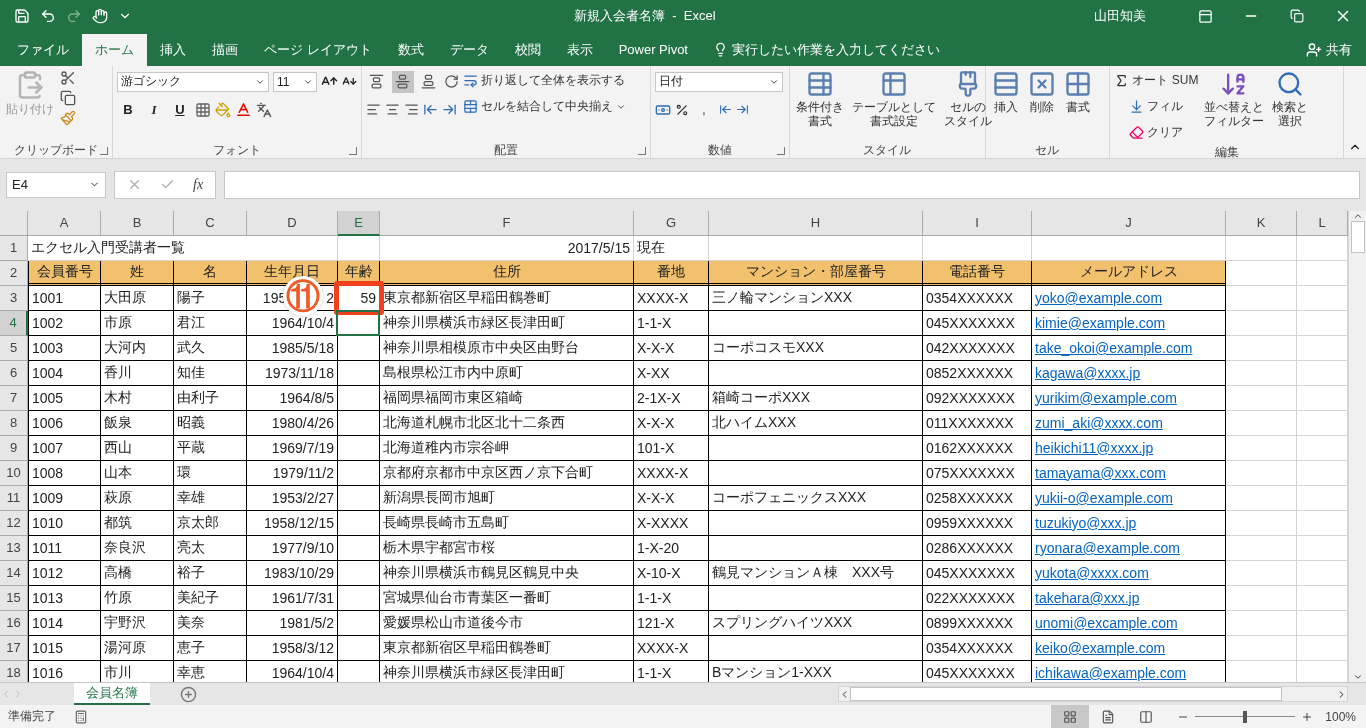  I want to click on ribbon-tab: ファイル, so click(43, 49).